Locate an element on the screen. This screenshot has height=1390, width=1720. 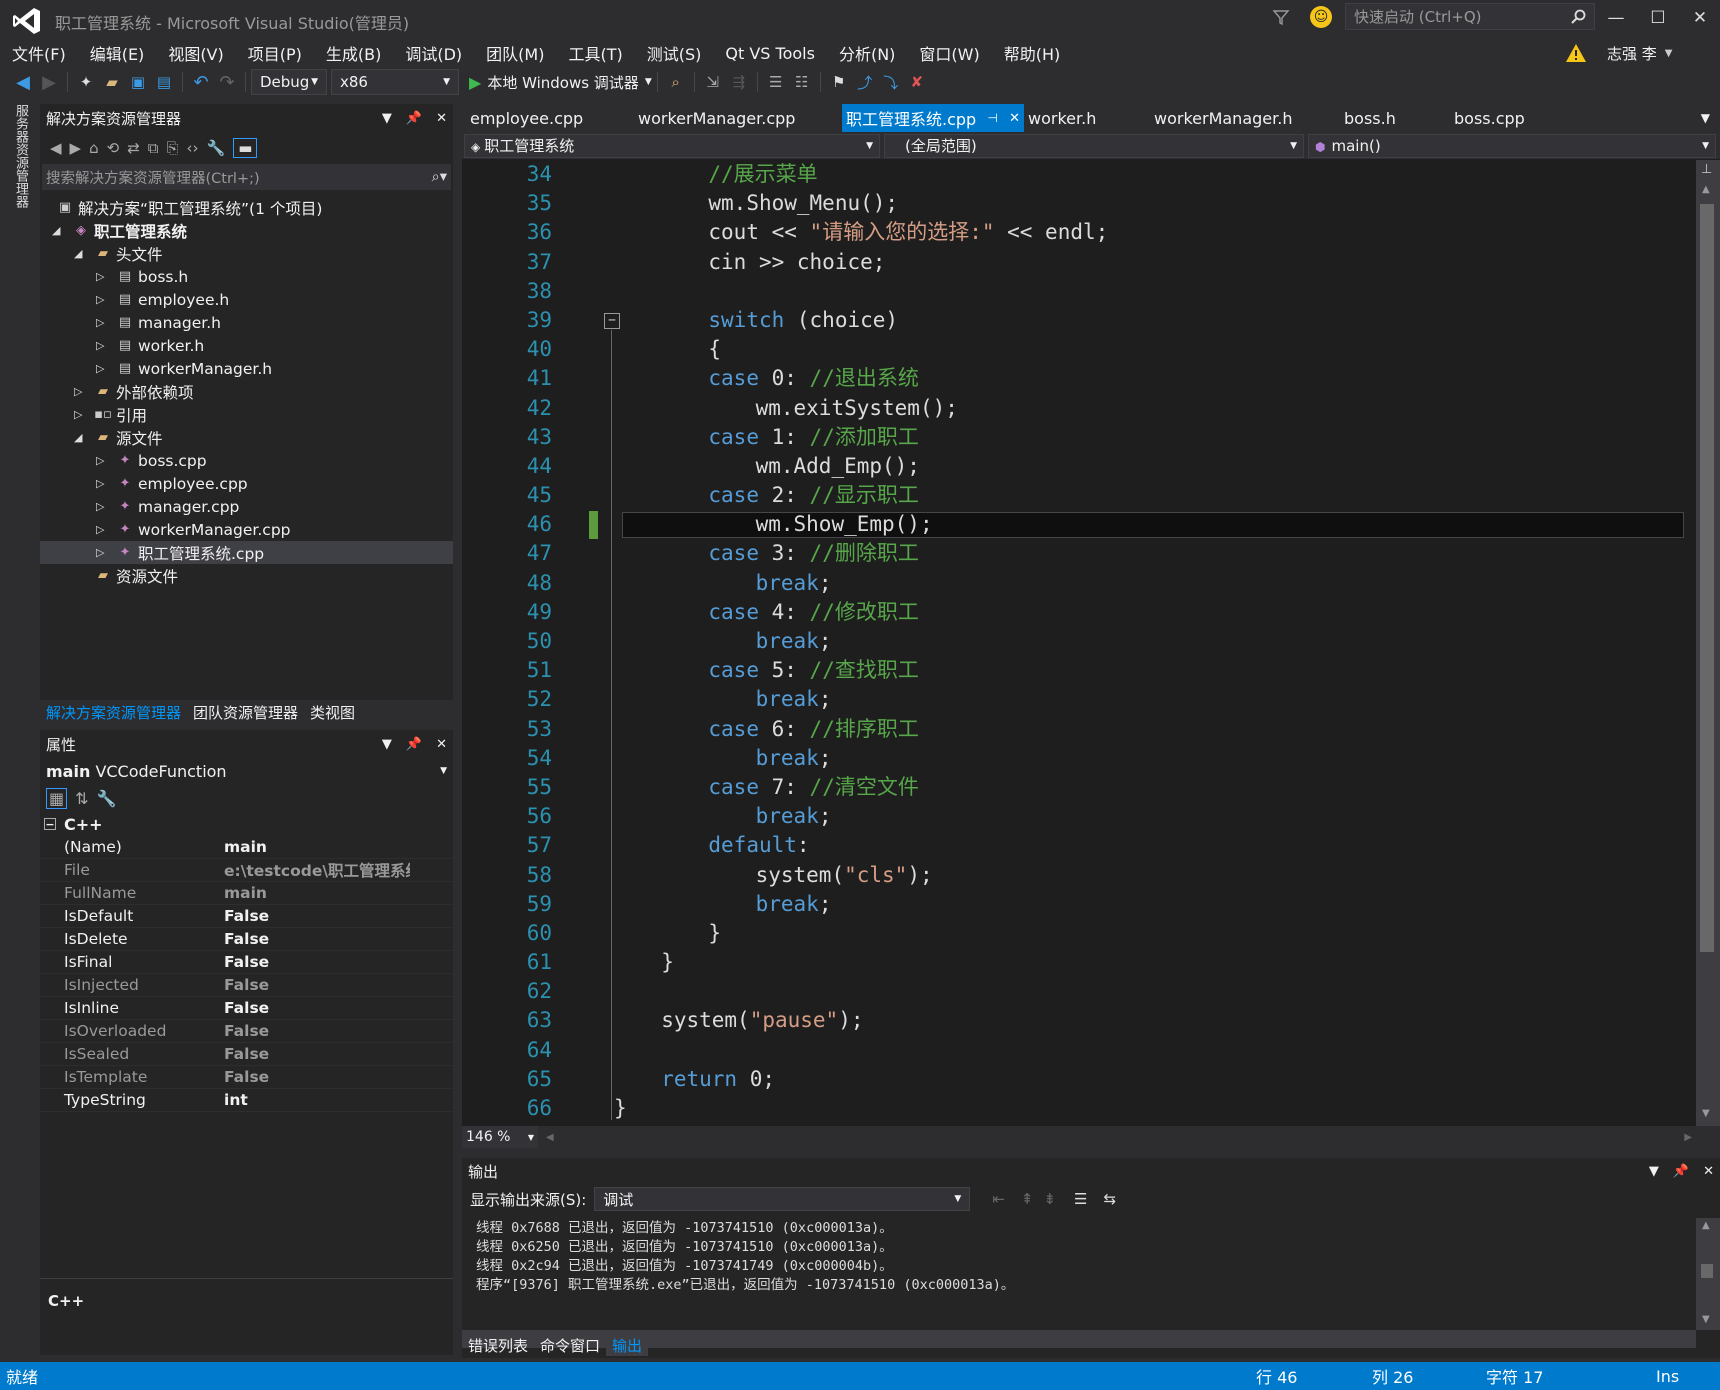
step-over-icon: ⇶ is located at coordinates (739, 82).